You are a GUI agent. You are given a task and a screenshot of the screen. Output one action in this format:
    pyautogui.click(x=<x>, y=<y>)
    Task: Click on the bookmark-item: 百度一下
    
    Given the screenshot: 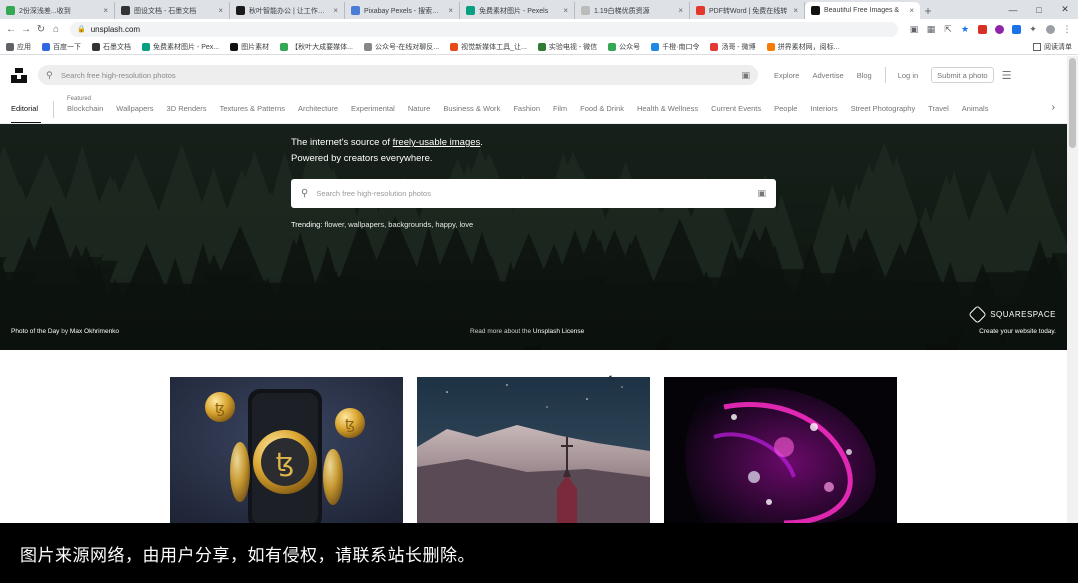 What is the action you would take?
    pyautogui.click(x=61, y=47)
    